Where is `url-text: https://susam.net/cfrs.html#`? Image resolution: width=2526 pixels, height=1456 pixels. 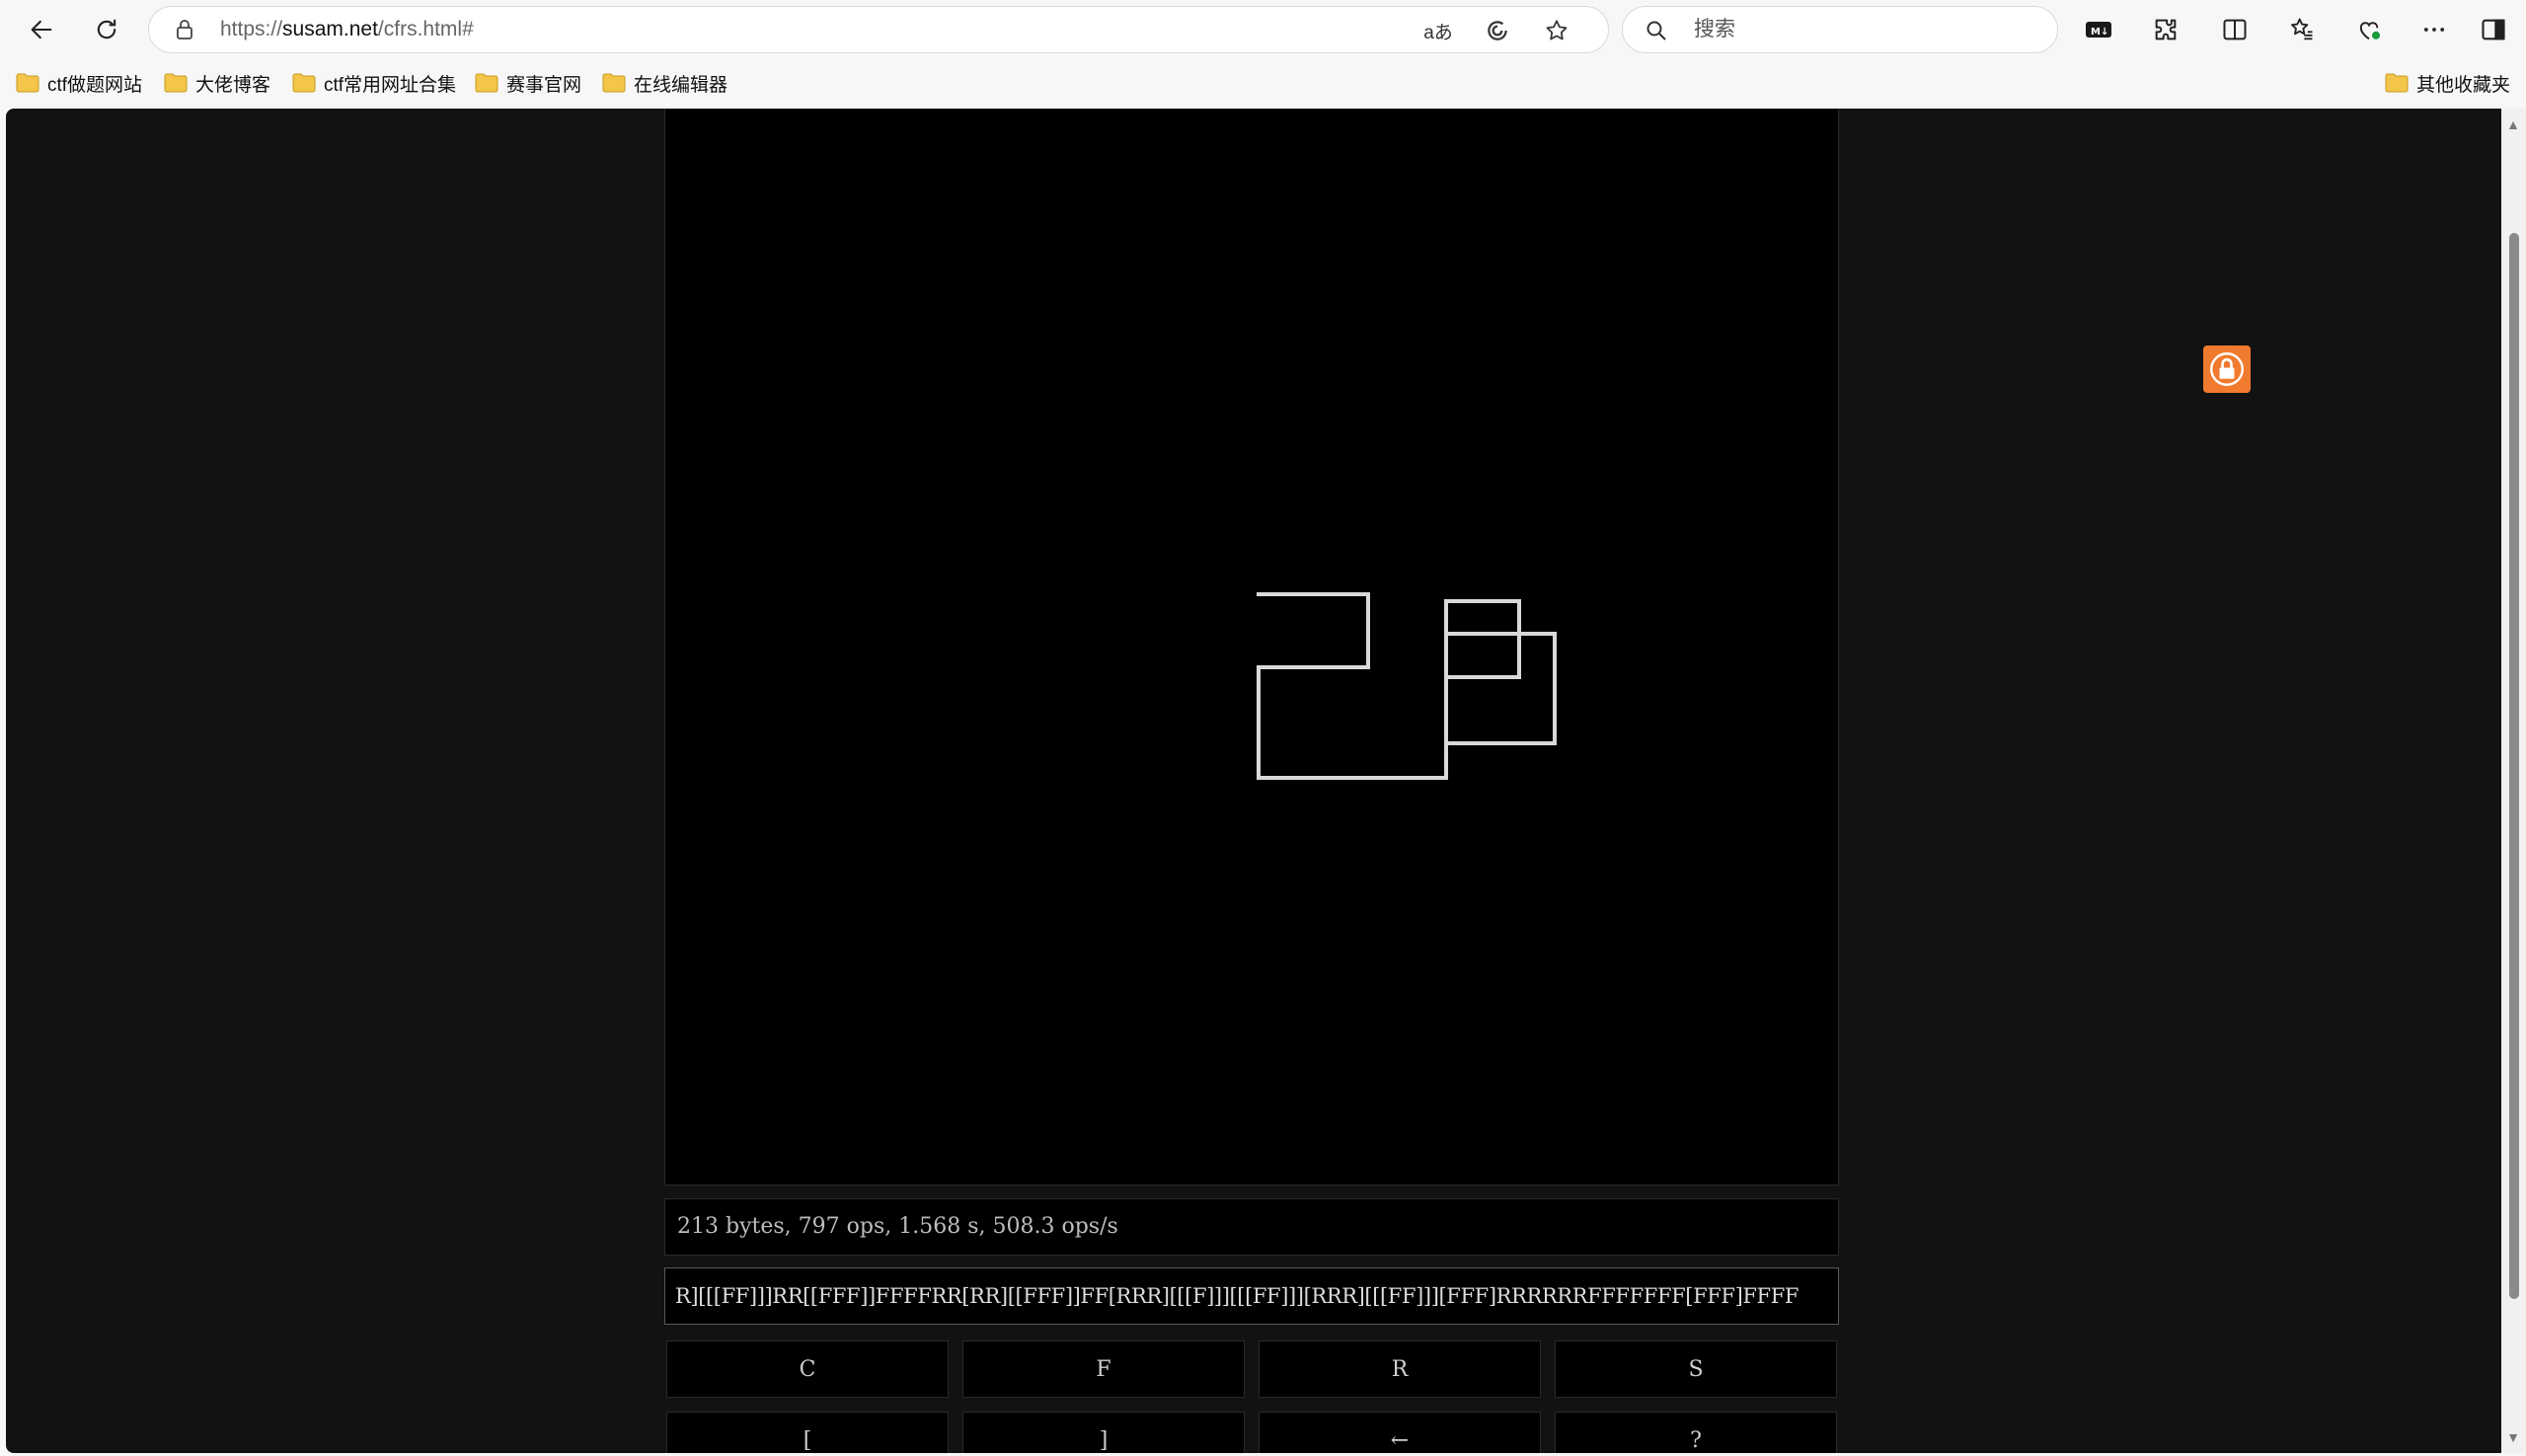
url-text: https://susam.net/cfrs.html# is located at coordinates (347, 29).